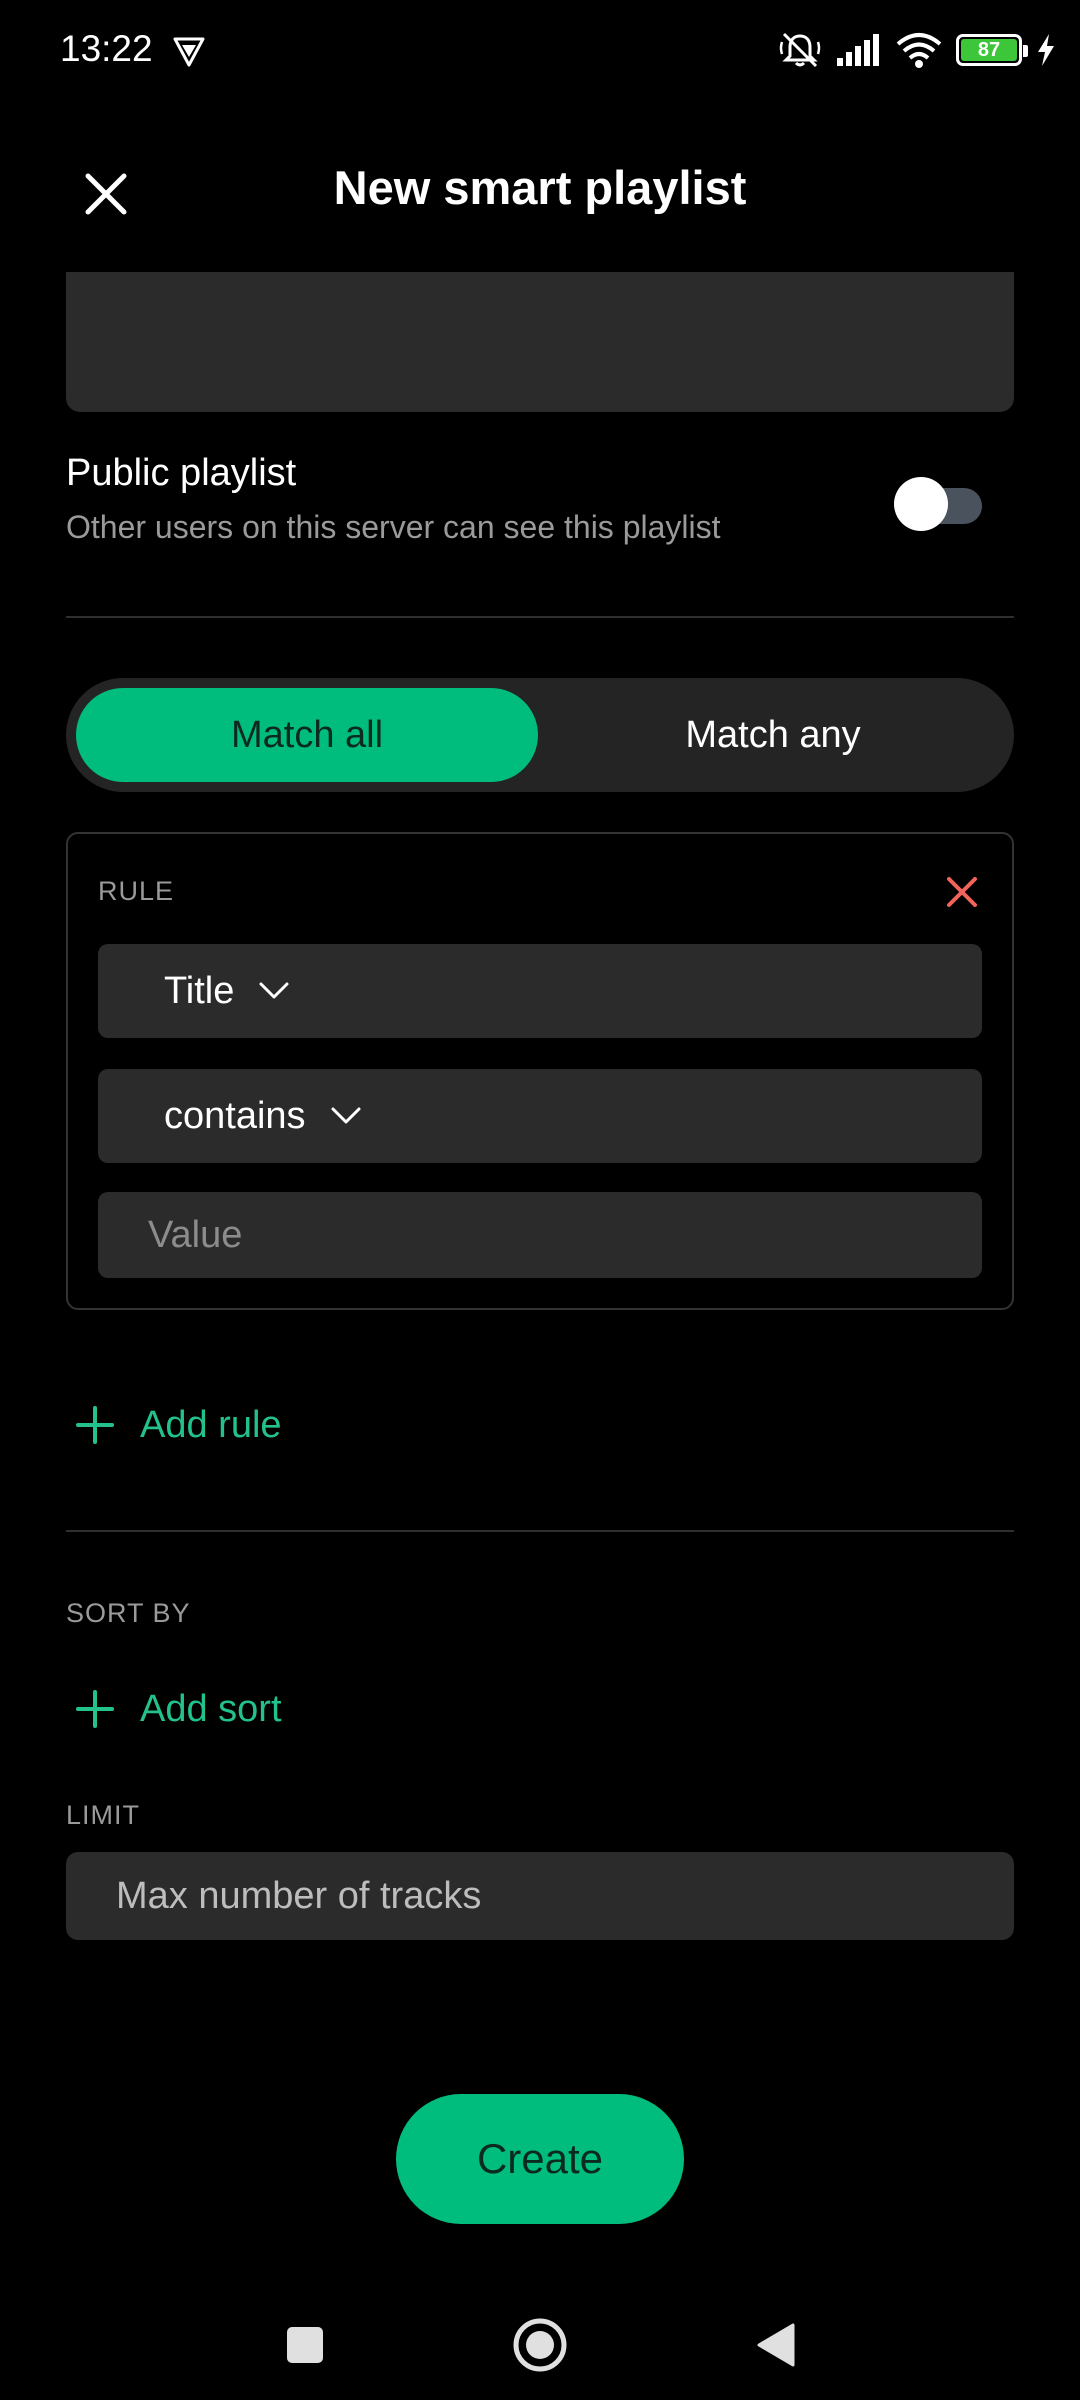 The image size is (1080, 2400). What do you see at coordinates (199, 990) in the screenshot?
I see `rule-field-value: Title` at bounding box center [199, 990].